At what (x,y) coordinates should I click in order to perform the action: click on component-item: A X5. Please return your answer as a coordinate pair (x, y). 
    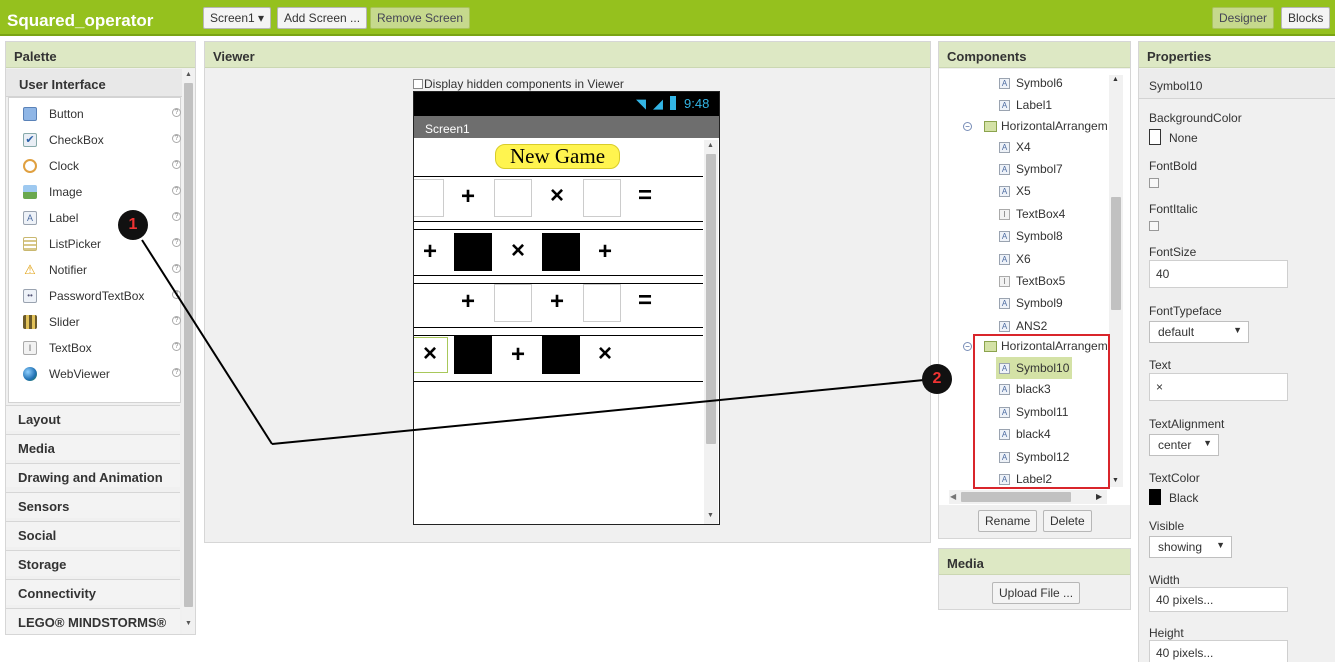
    Looking at the image, I should click on (1015, 191).